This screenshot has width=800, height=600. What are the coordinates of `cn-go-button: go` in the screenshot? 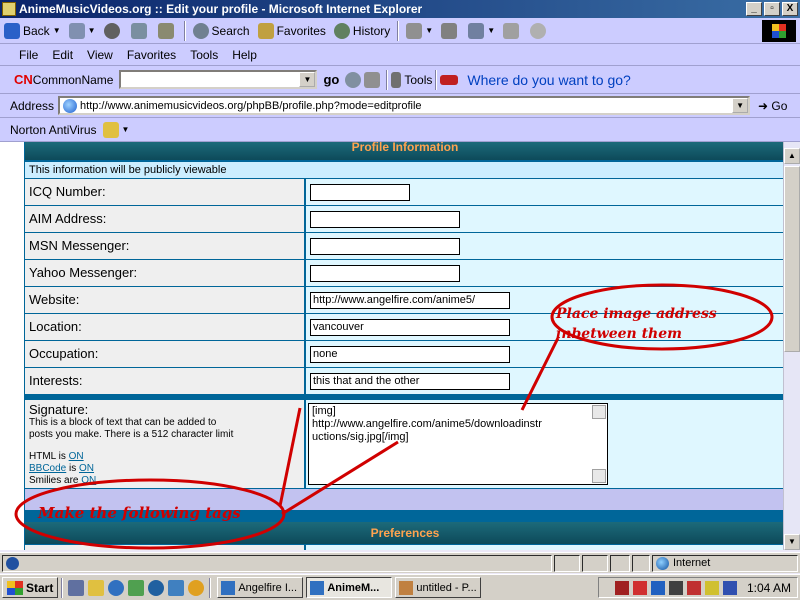 It's located at (331, 79).